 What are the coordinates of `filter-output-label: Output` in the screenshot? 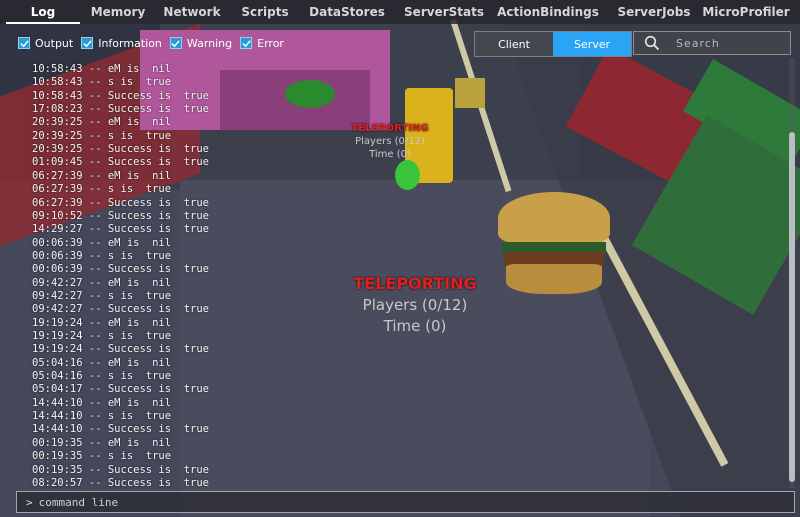 It's located at (54, 43).